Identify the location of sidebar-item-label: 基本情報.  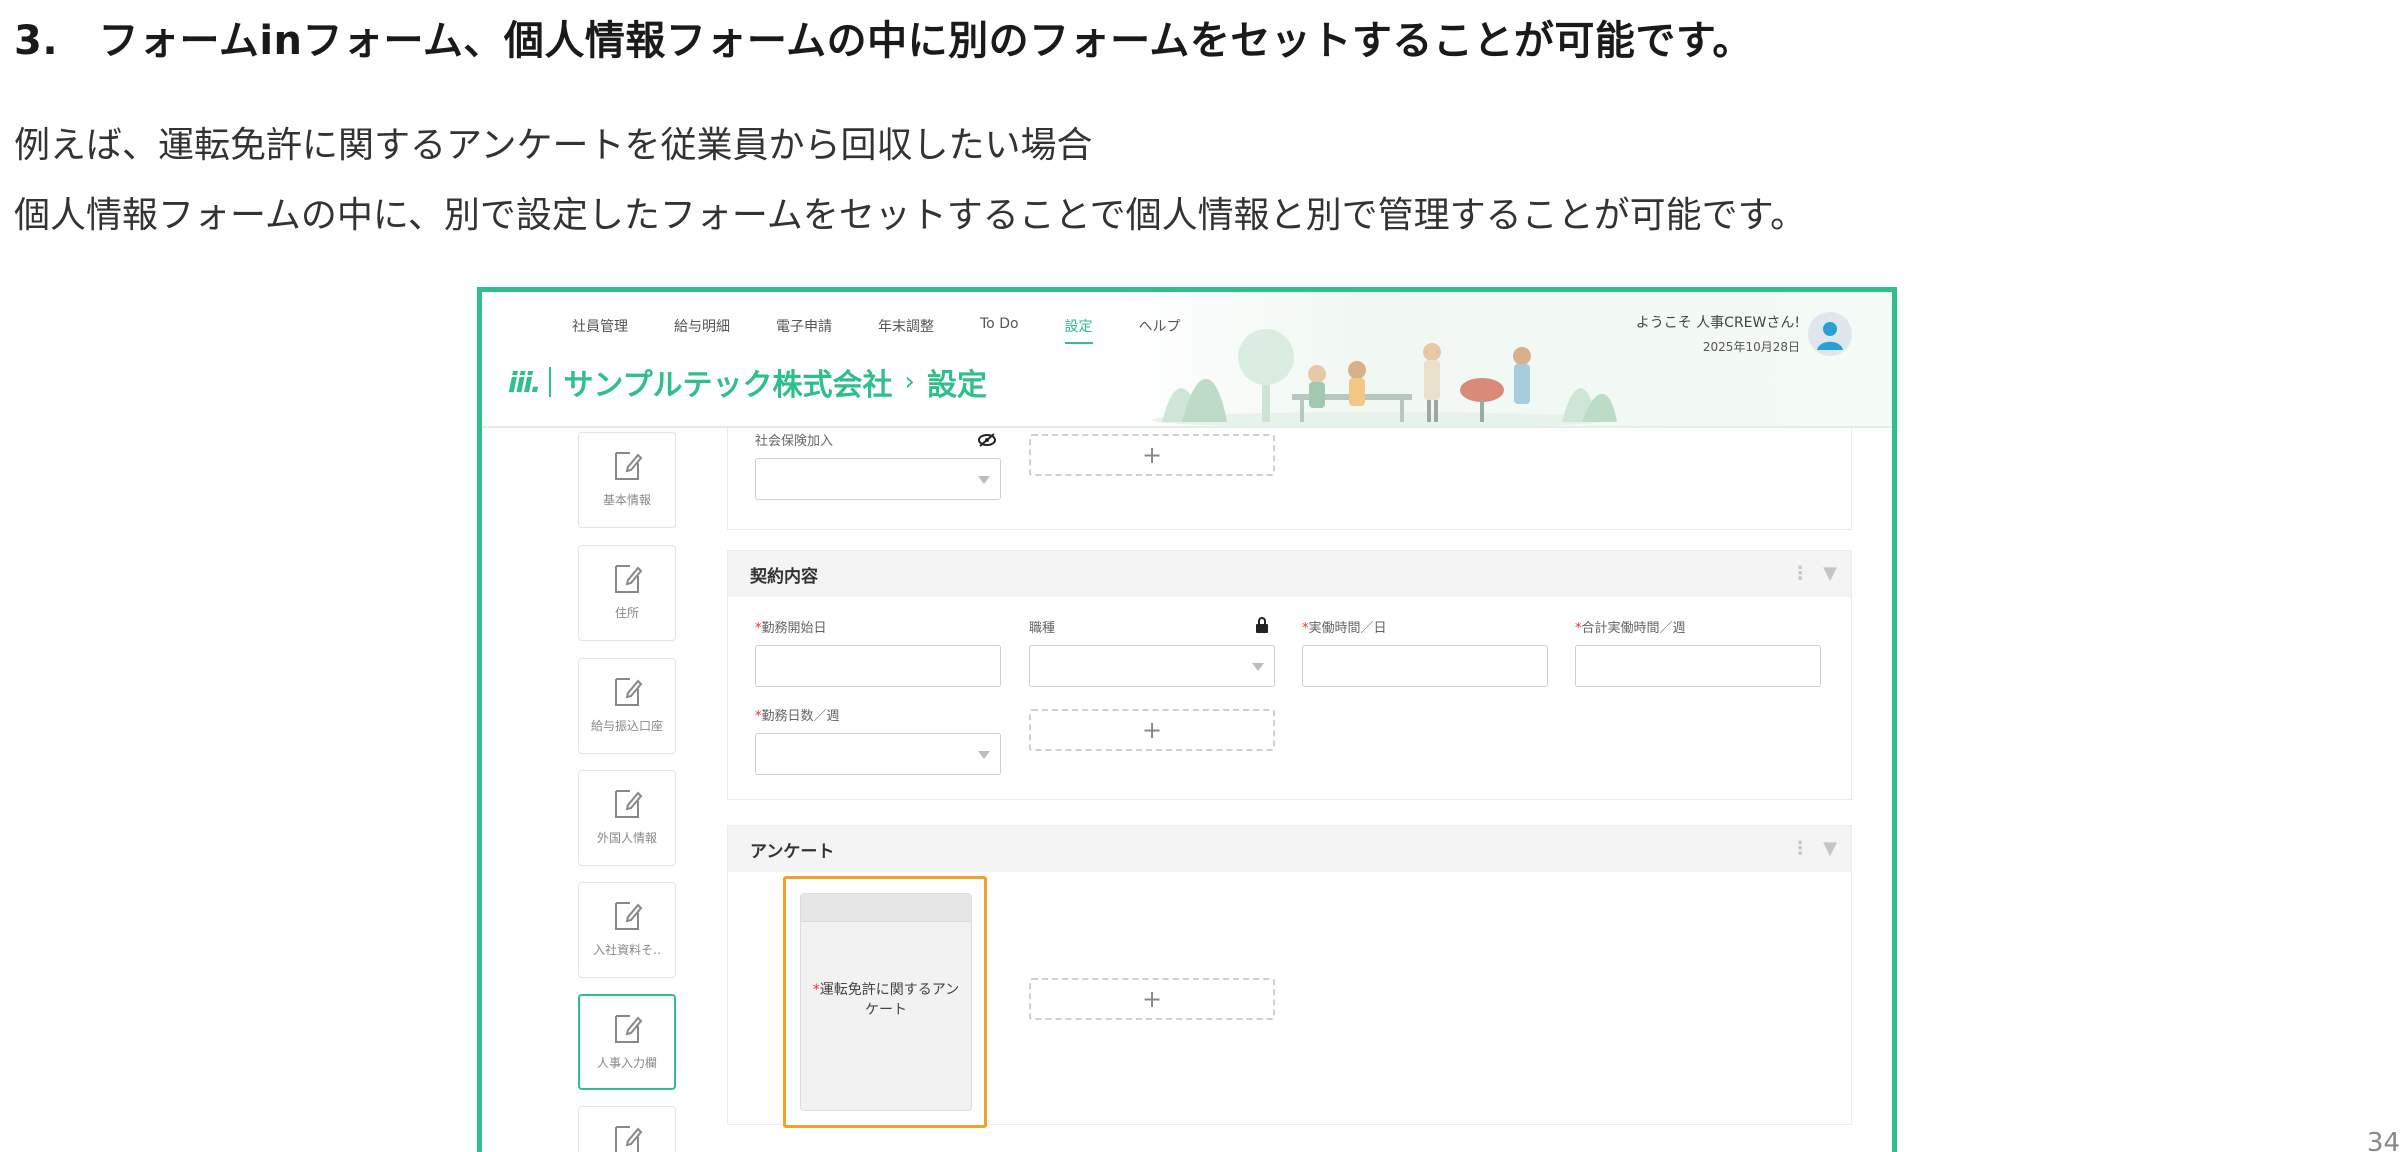
(626, 500).